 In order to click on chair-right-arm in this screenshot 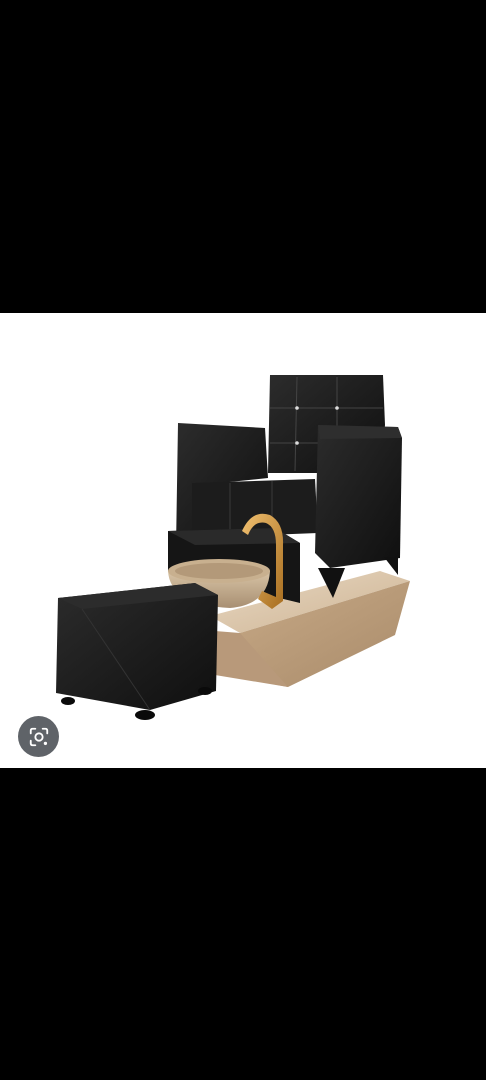, I will do `click(358, 496)`.